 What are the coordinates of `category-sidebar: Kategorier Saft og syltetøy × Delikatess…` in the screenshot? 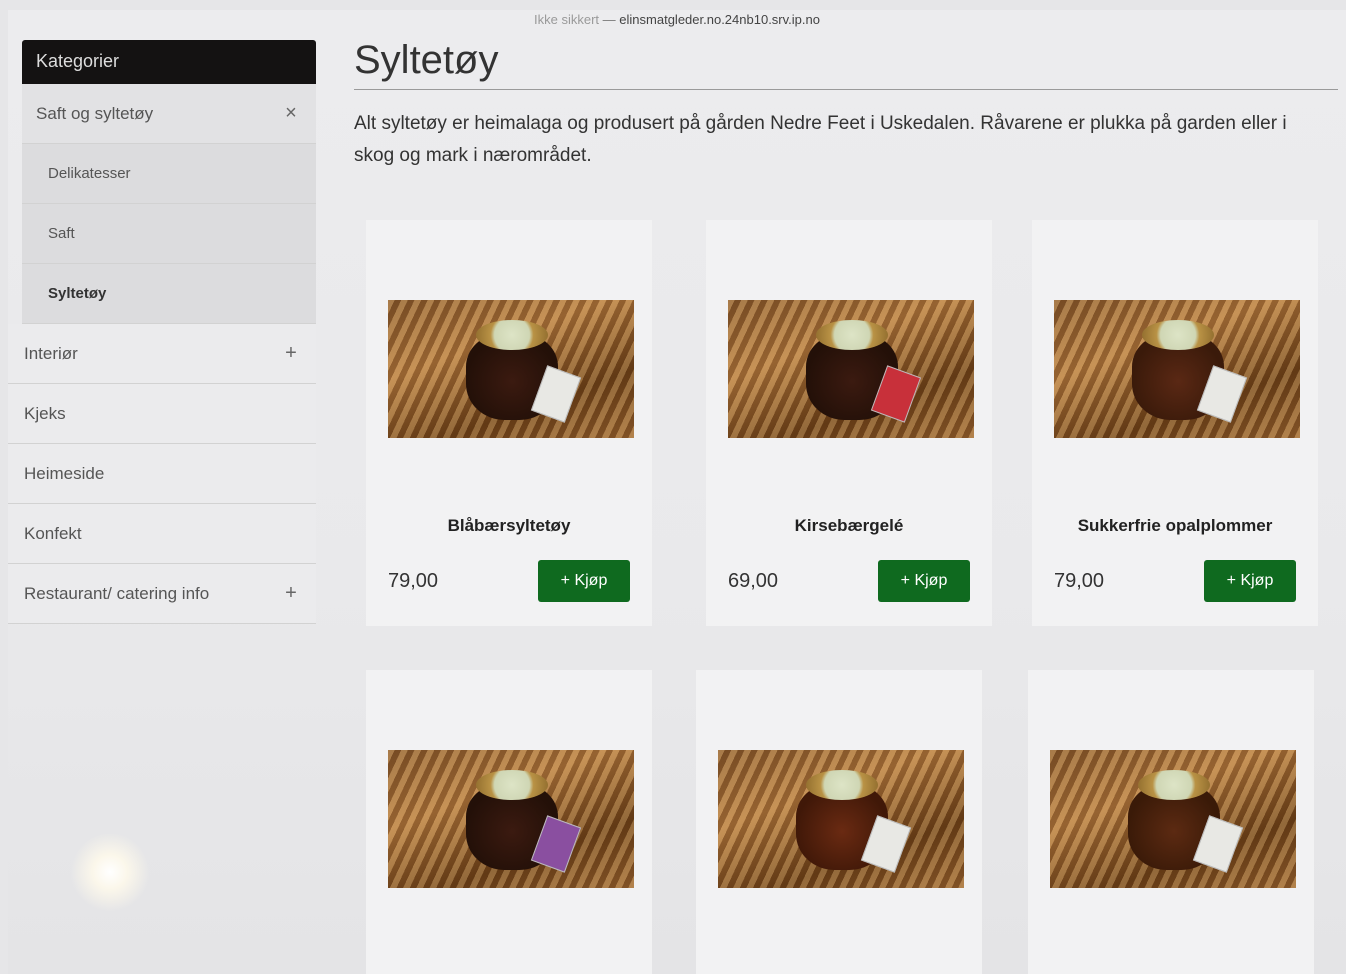 It's located at (162, 332).